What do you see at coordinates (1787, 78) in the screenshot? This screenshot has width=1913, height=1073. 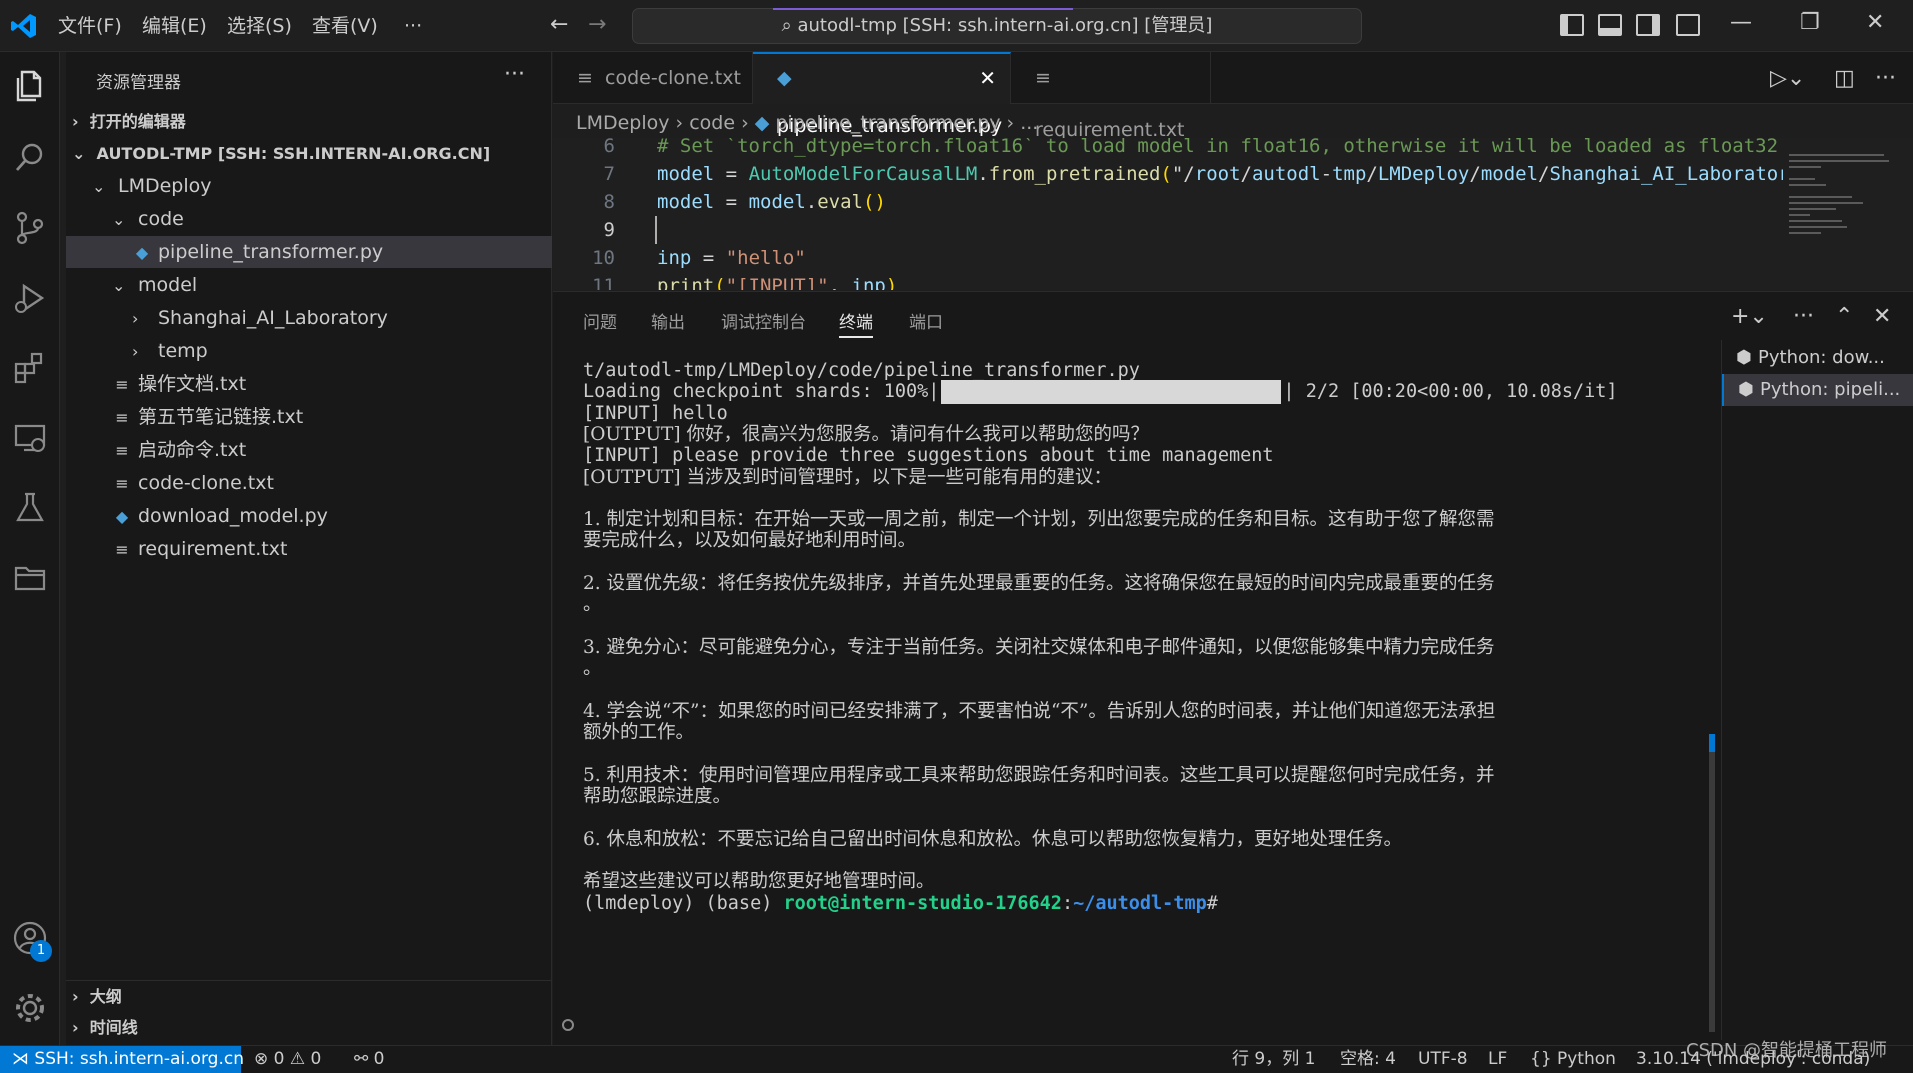 I see `run-file-icon: ▷⌄` at bounding box center [1787, 78].